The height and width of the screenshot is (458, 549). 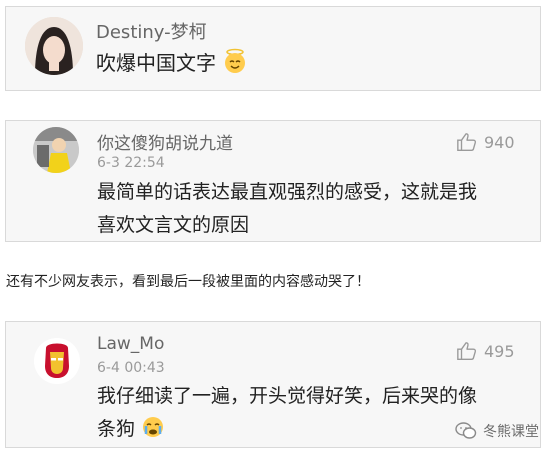 I want to click on comment-author: 你这傻狗胡说九道, so click(x=165, y=141).